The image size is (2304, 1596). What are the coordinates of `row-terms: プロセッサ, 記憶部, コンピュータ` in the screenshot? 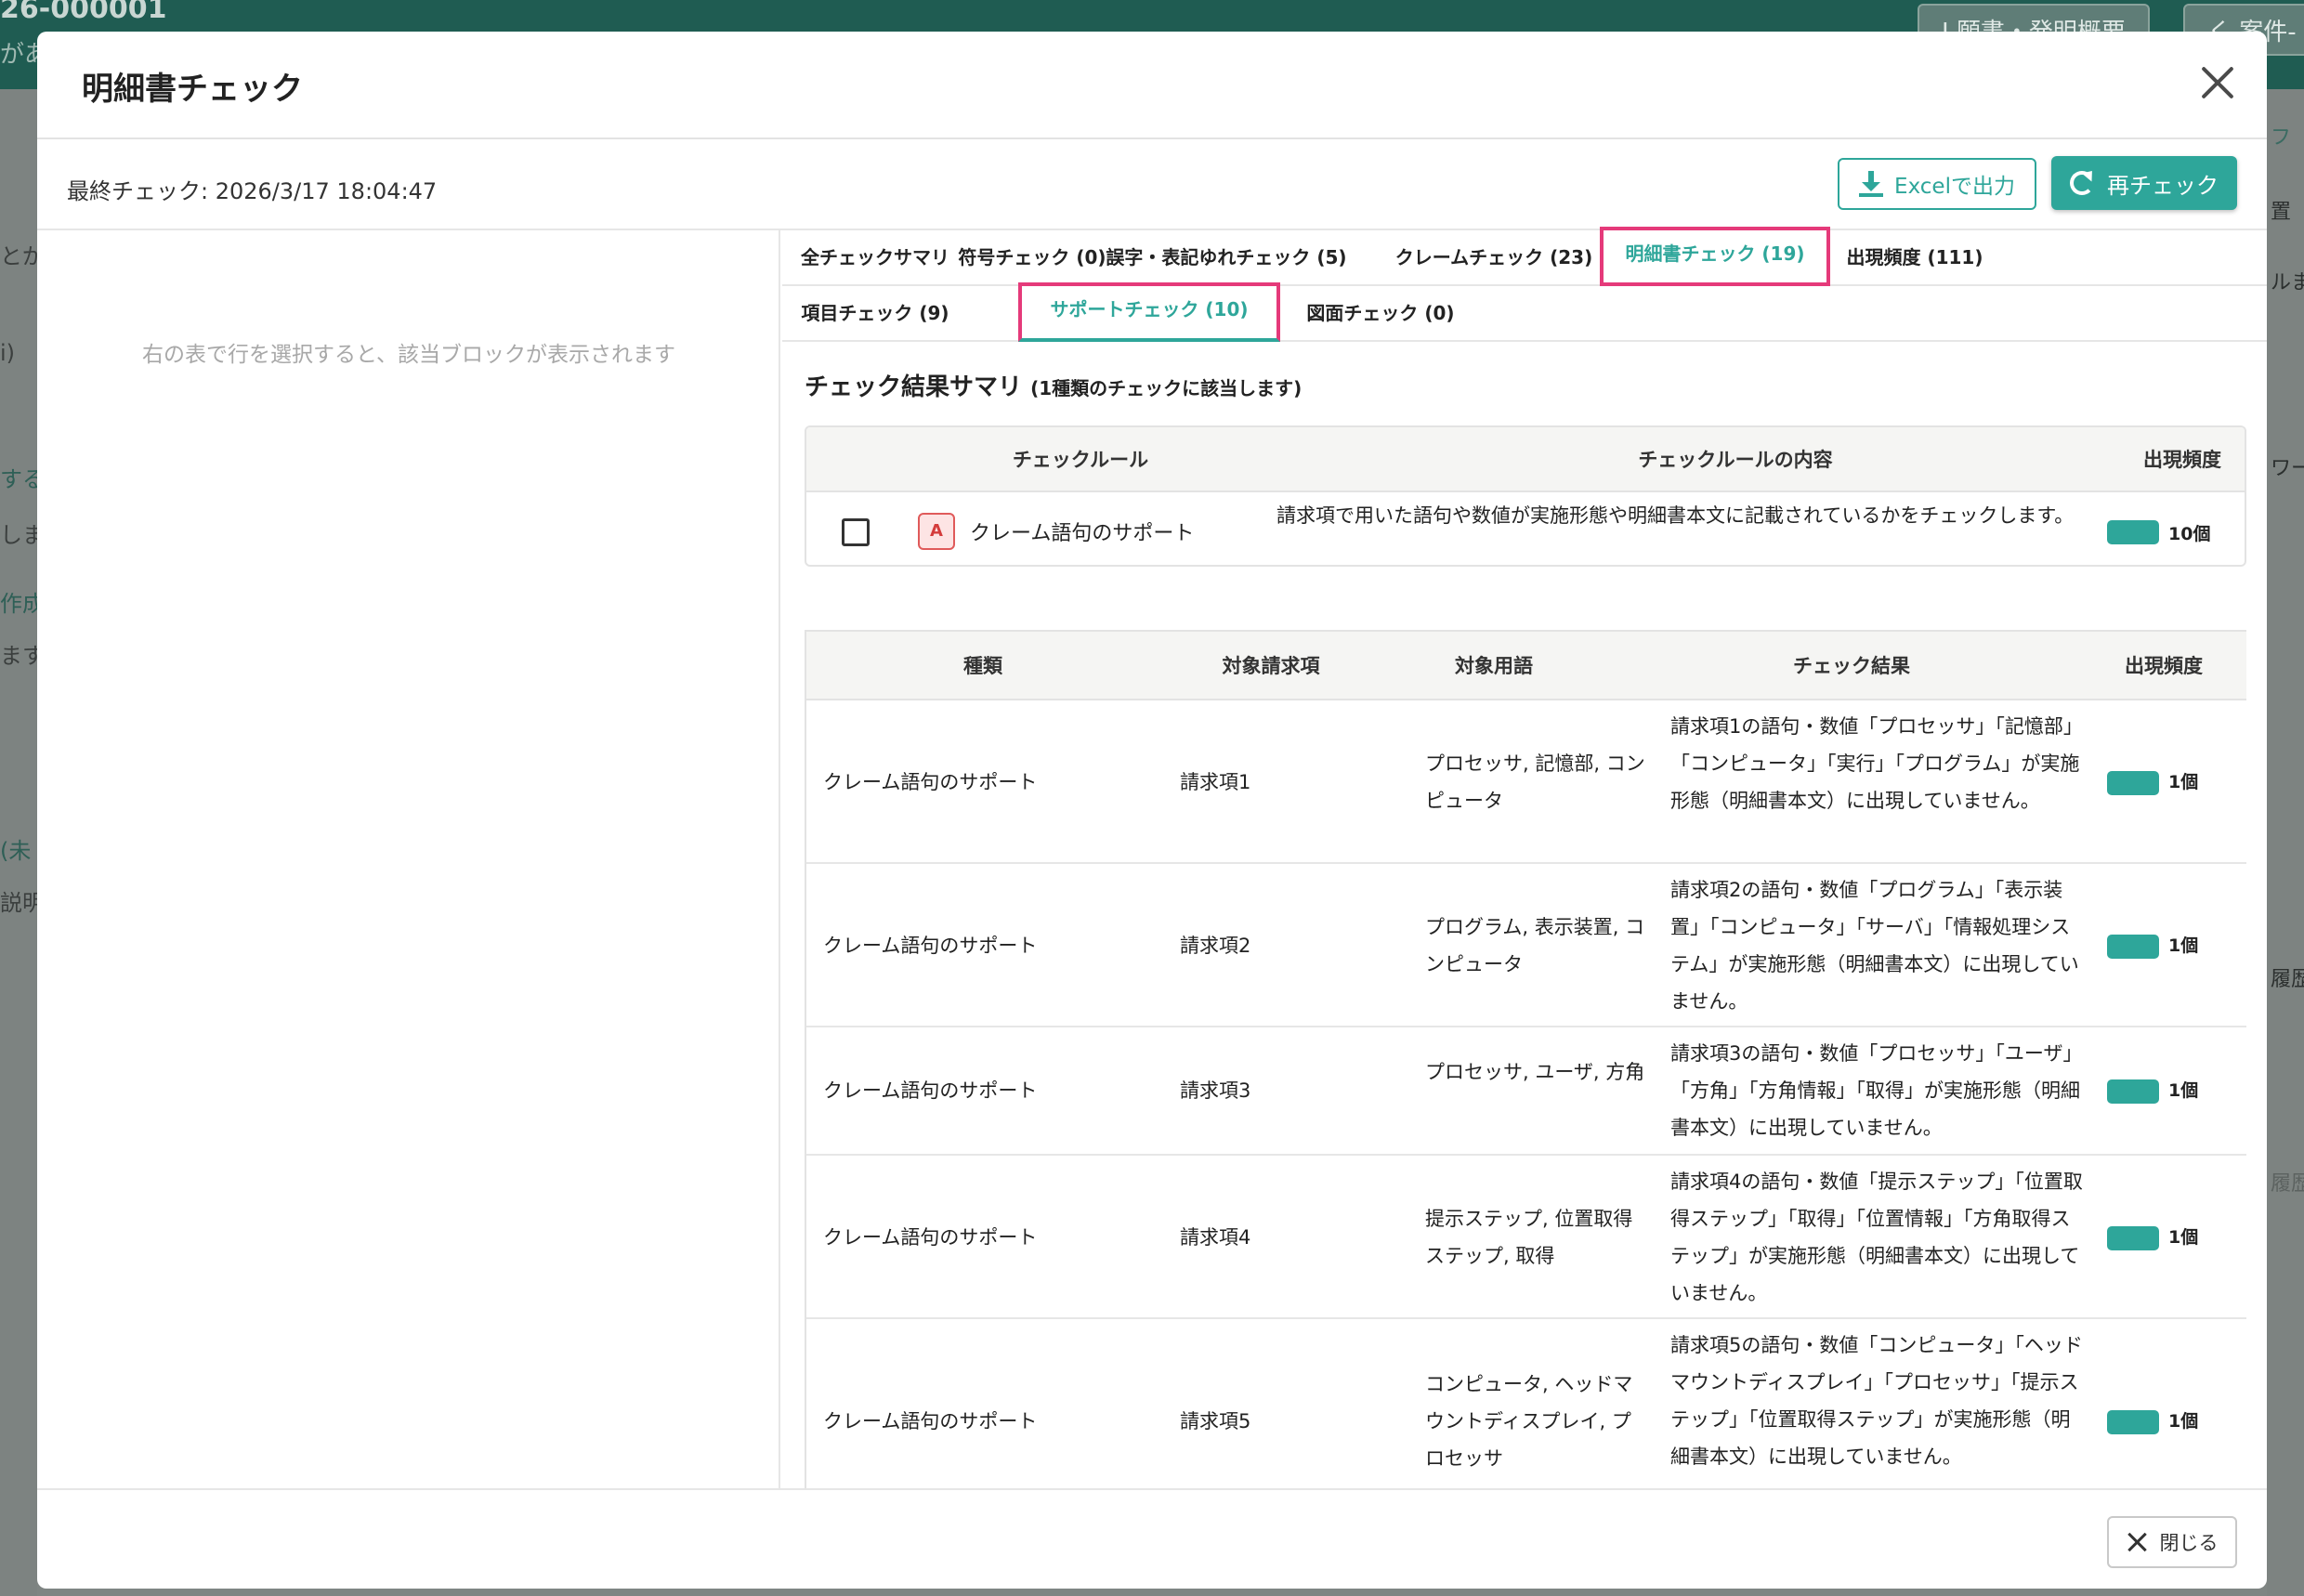 It's located at (1535, 782).